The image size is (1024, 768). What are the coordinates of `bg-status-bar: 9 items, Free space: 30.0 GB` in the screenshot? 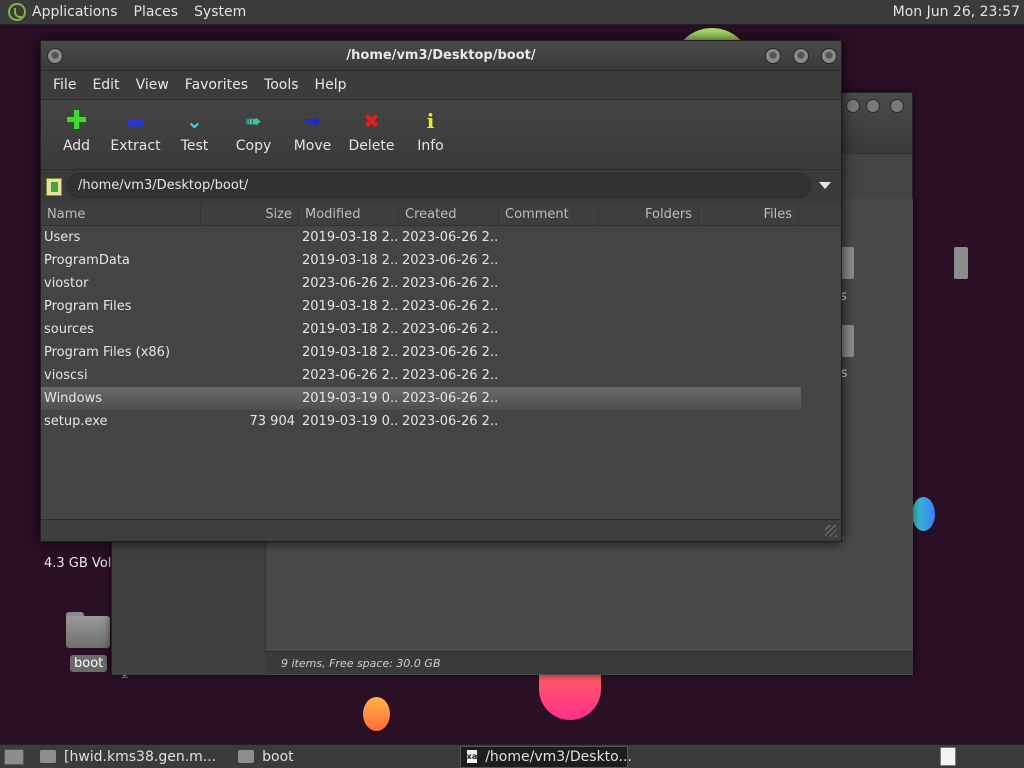 It's located at (589, 662).